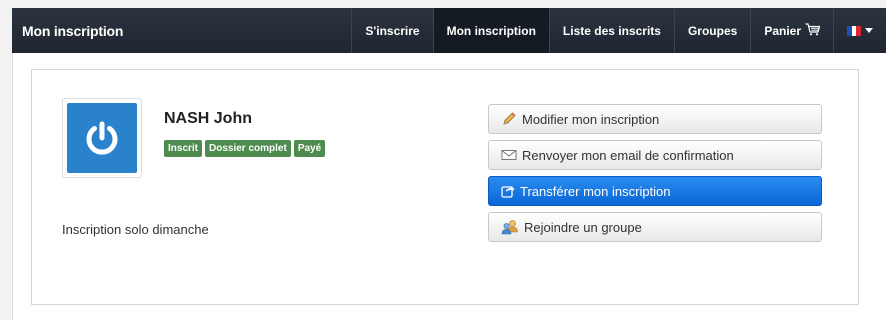  I want to click on status-badges: Inscrit Dossier complet Payé, so click(245, 148).